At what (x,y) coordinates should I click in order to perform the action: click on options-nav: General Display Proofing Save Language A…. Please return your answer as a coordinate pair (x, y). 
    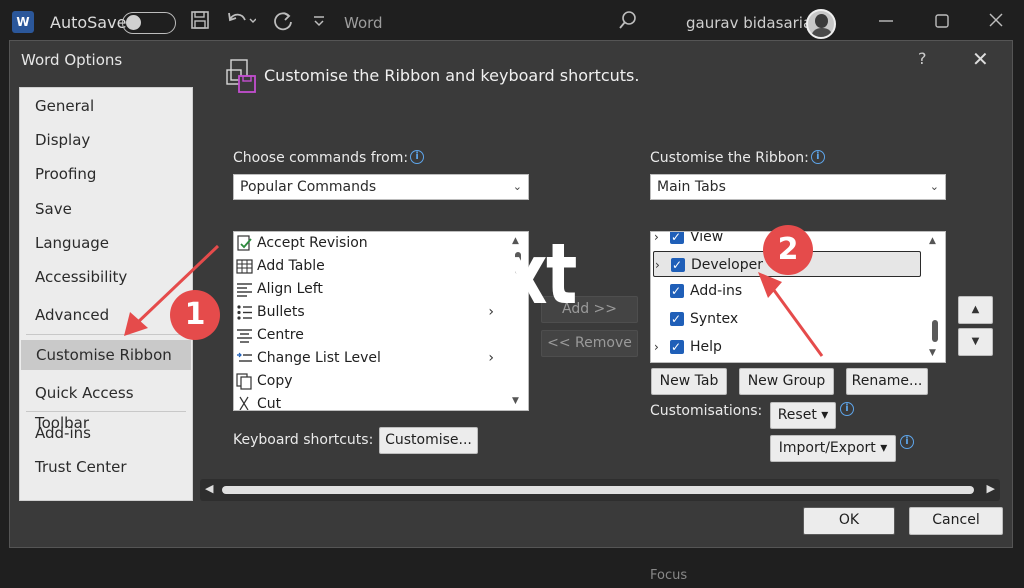
    Looking at the image, I should click on (106, 294).